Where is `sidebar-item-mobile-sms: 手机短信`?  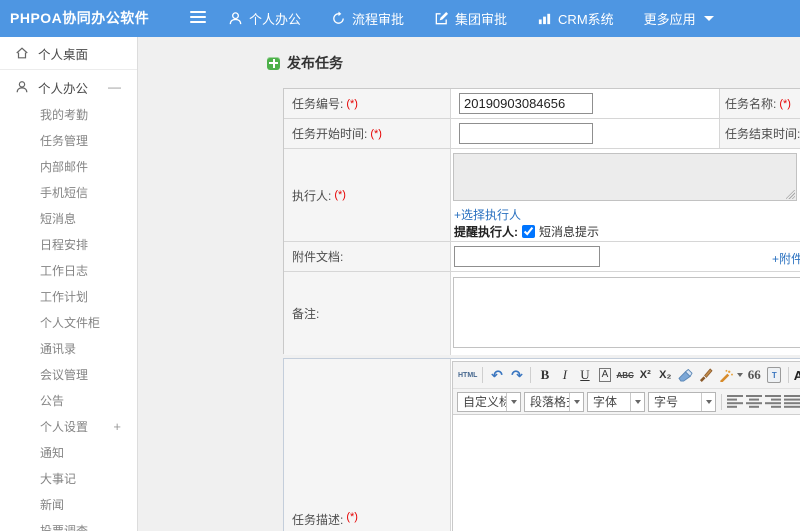
sidebar-item-mobile-sms: 手机短信 is located at coordinates (68, 193).